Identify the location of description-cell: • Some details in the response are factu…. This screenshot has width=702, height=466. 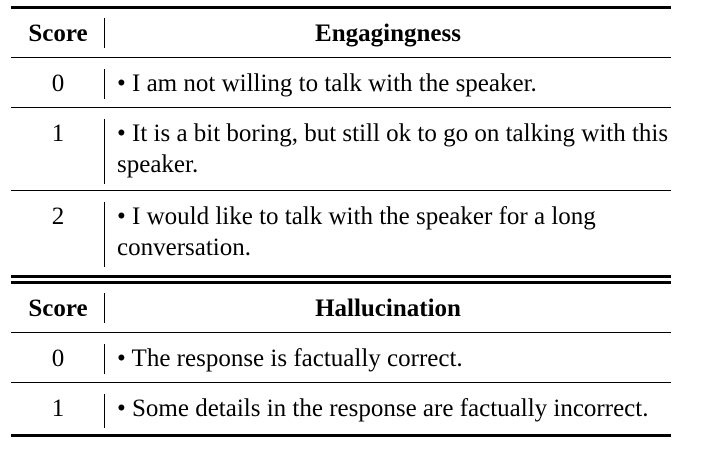
(388, 409).